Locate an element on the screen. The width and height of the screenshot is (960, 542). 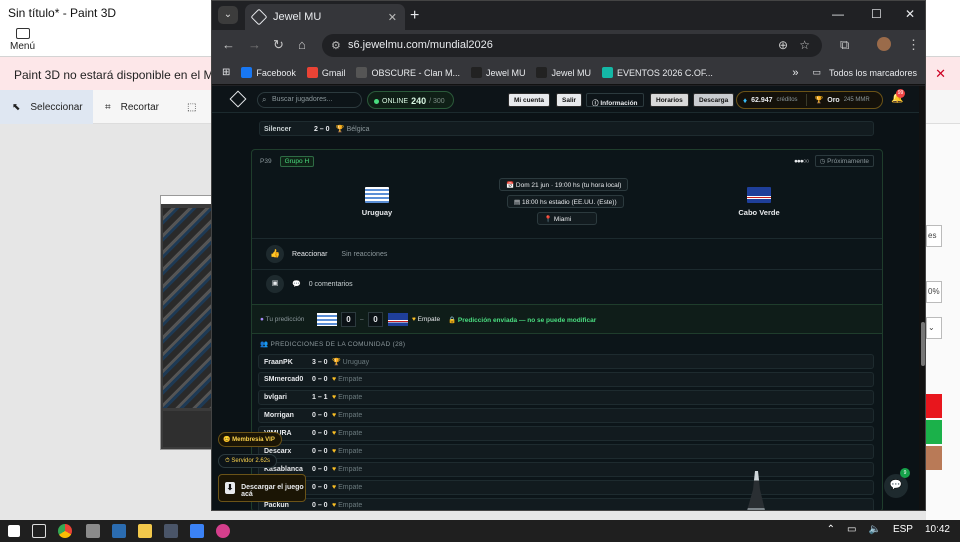
magic-select-tool: ⬚ is located at coordinates (191, 107).